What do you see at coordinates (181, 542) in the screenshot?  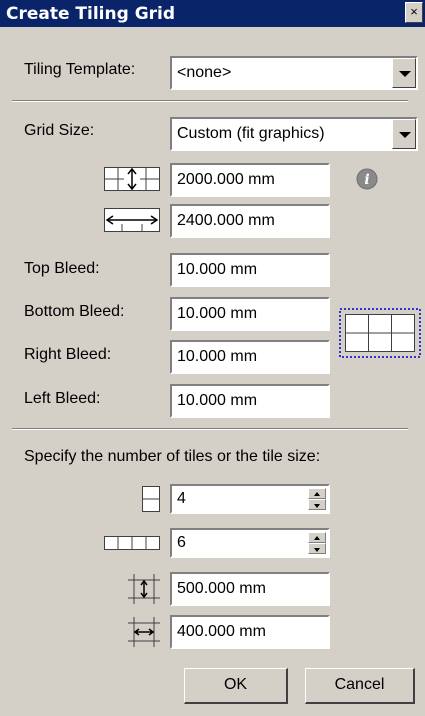 I see `tile-columns-value: 6` at bounding box center [181, 542].